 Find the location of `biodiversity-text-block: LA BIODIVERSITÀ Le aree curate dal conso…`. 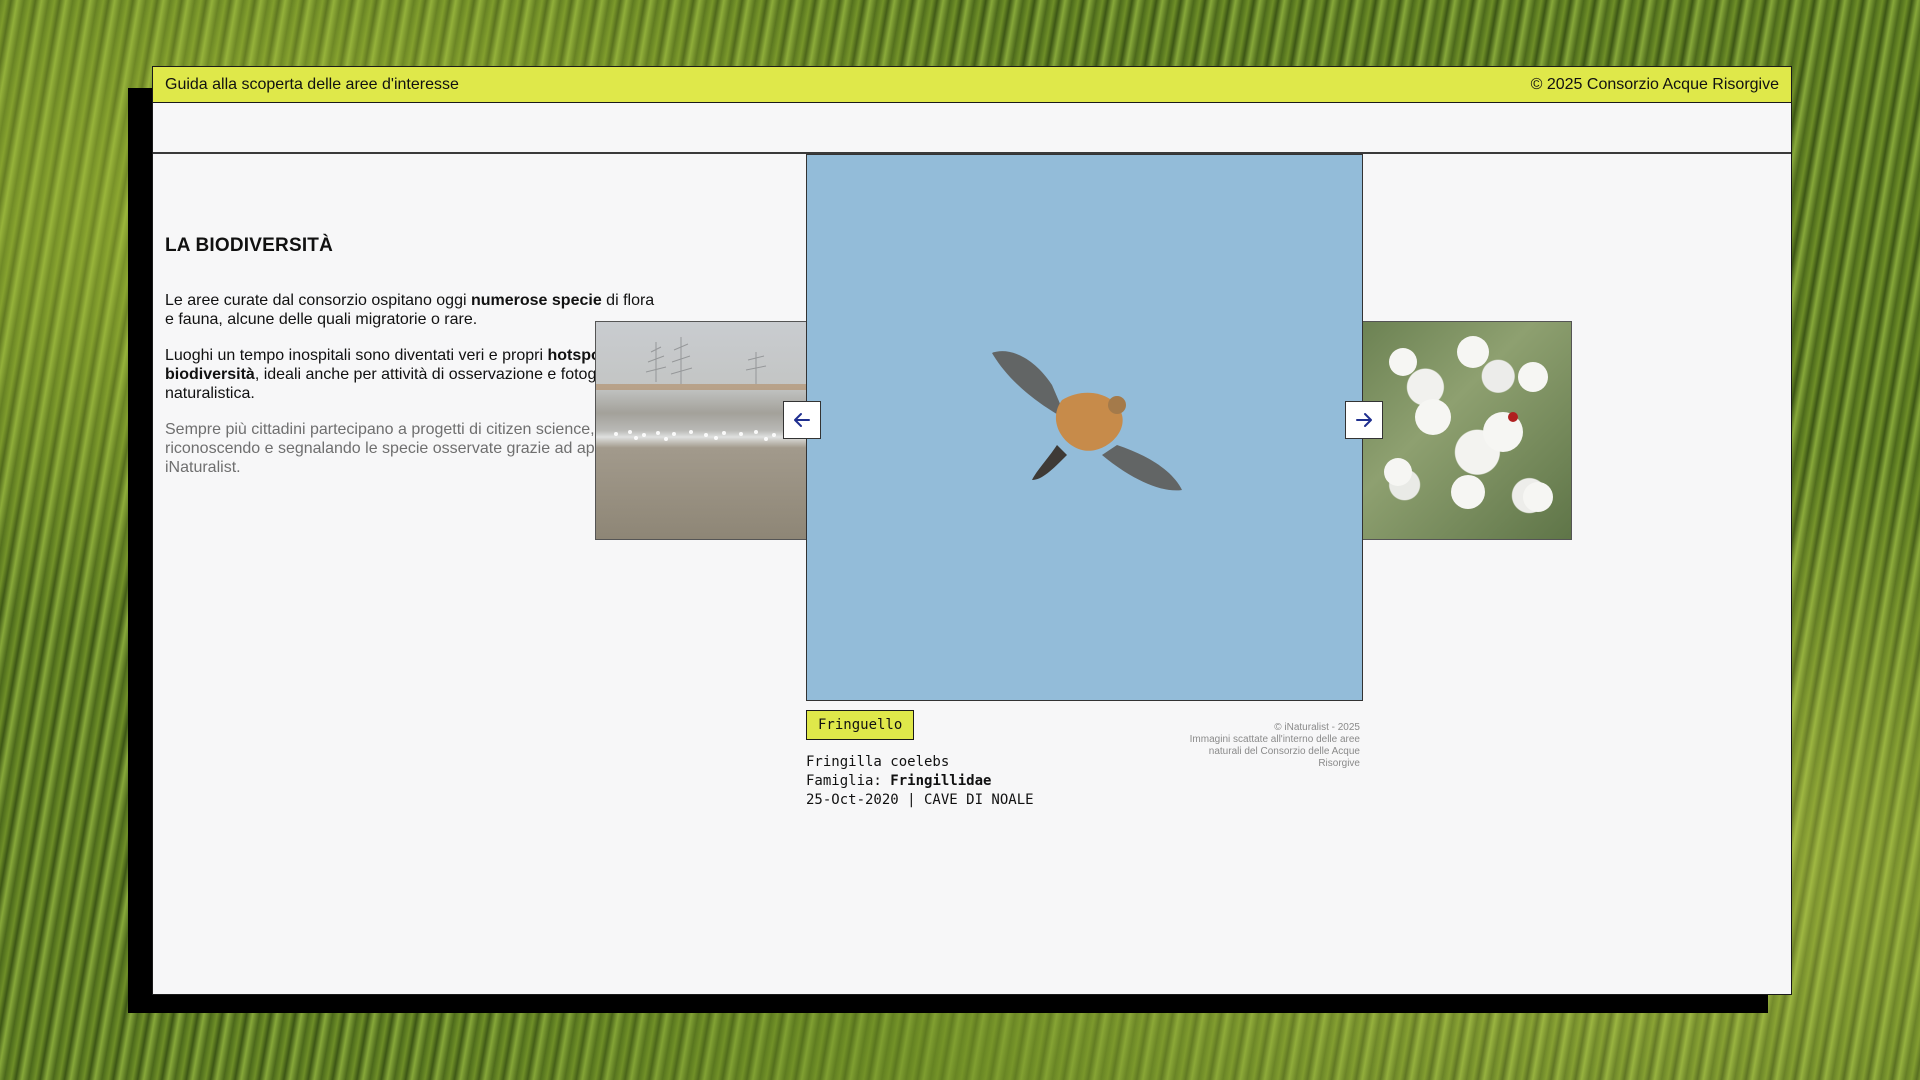

biodiversity-text-block: LA BIODIVERSITÀ Le aree curate dal conso… is located at coordinates (410, 364).